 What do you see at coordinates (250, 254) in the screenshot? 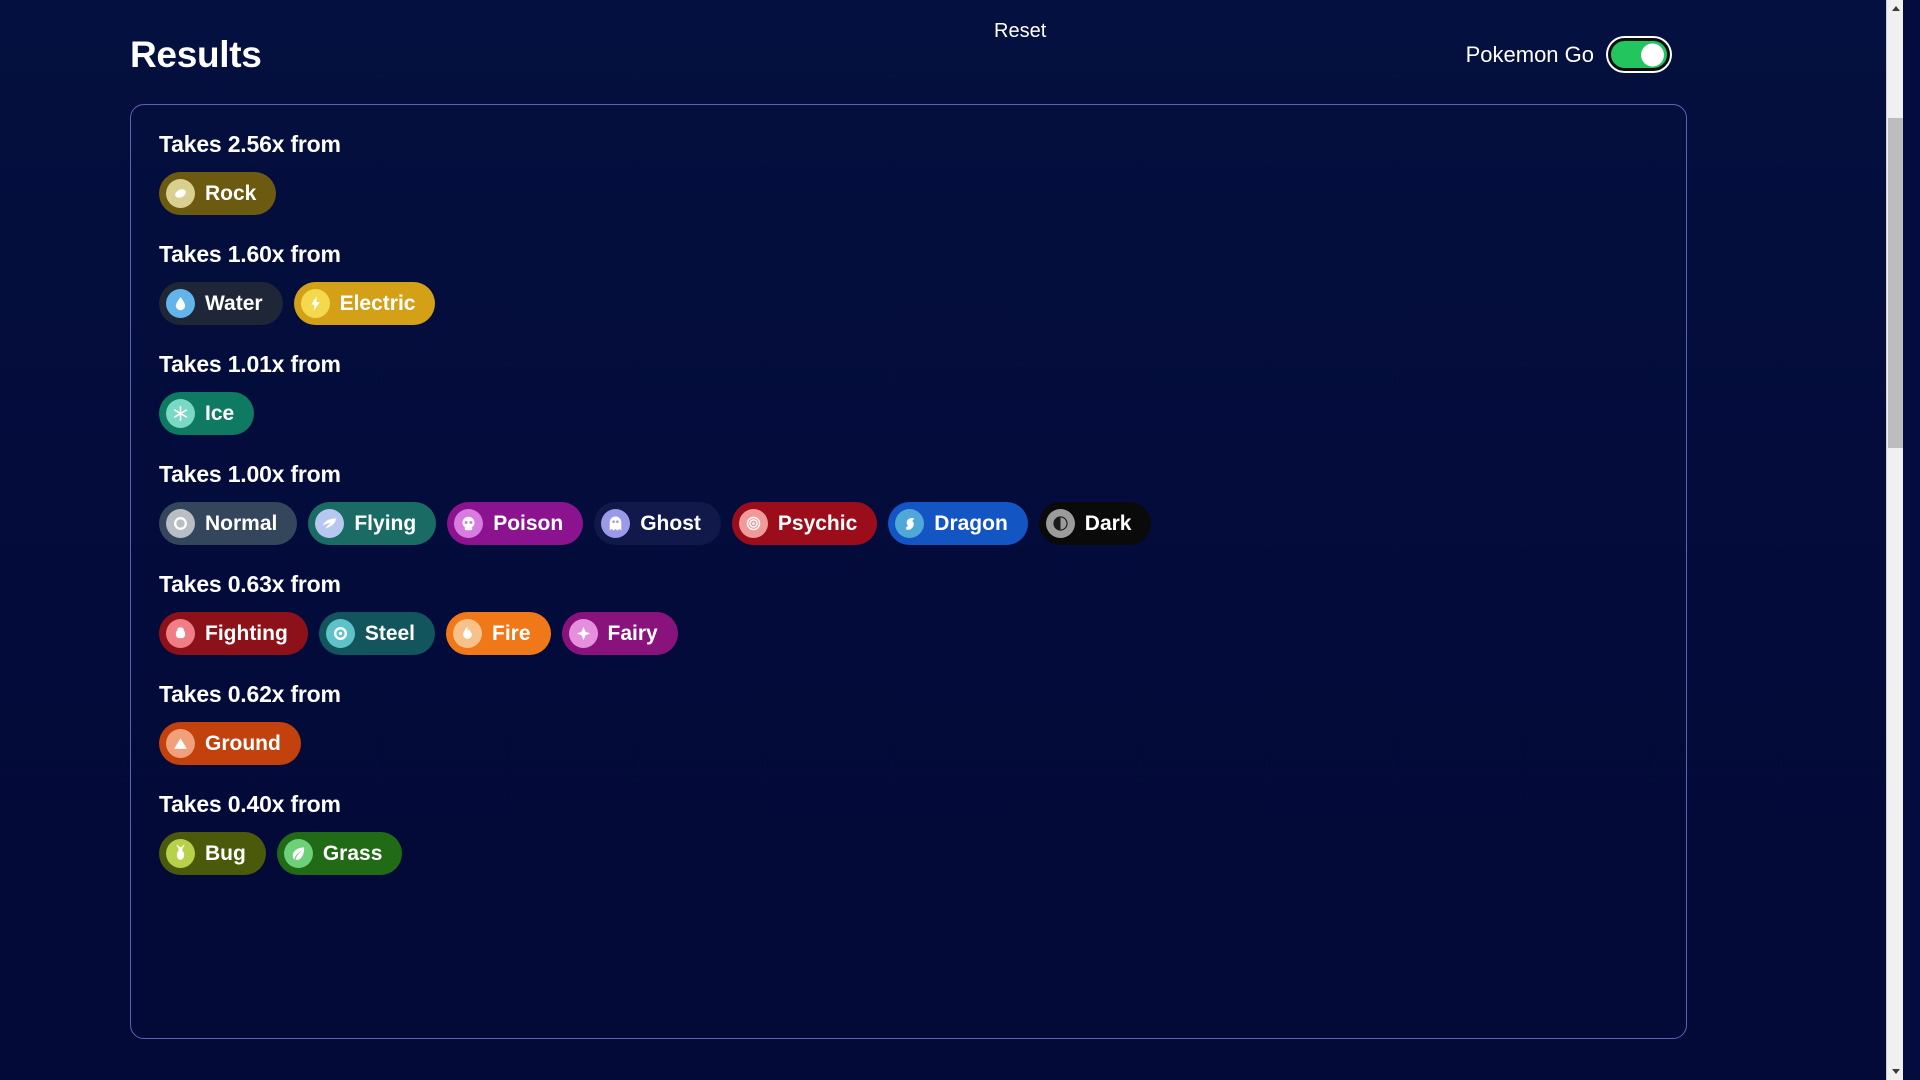
I see `group-heading: Takes 1.60x from` at bounding box center [250, 254].